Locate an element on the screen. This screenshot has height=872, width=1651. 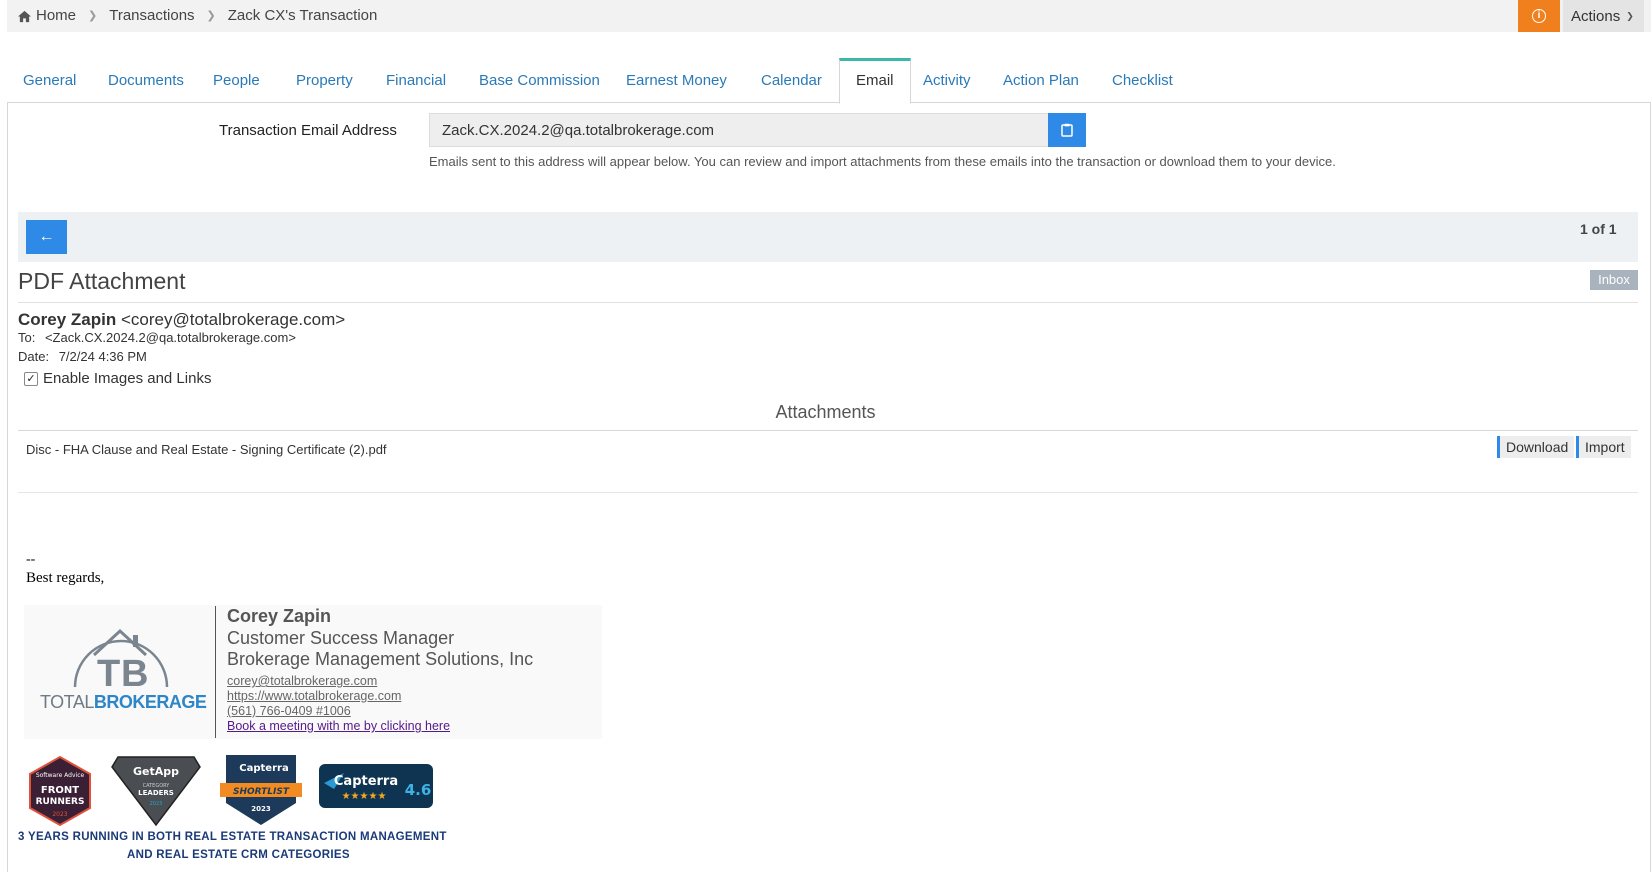
signature-website-link: https://www.totalbrokerage.com is located at coordinates (314, 696).